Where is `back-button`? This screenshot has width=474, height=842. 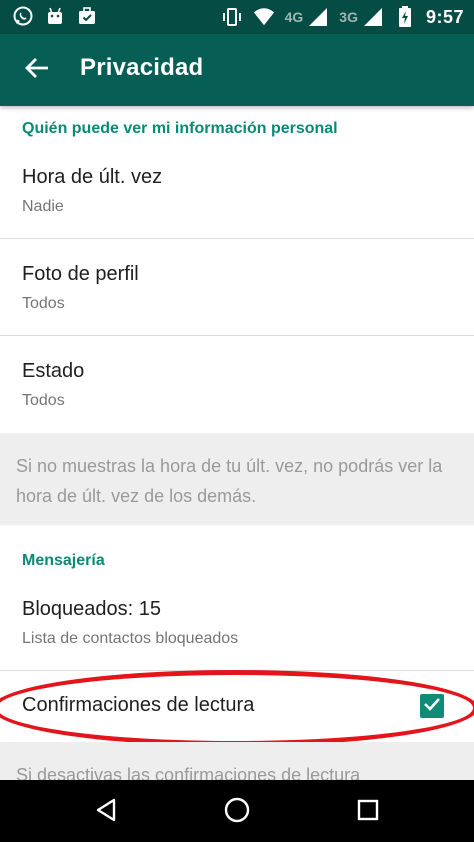
back-button is located at coordinates (37, 70).